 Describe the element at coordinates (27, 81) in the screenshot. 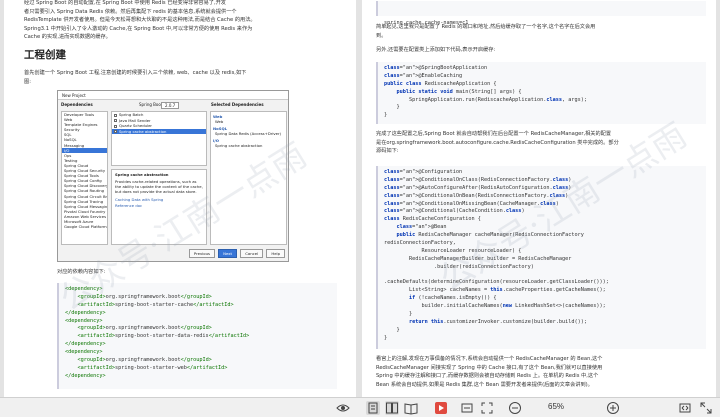

I see `step-line: 图:` at that location.